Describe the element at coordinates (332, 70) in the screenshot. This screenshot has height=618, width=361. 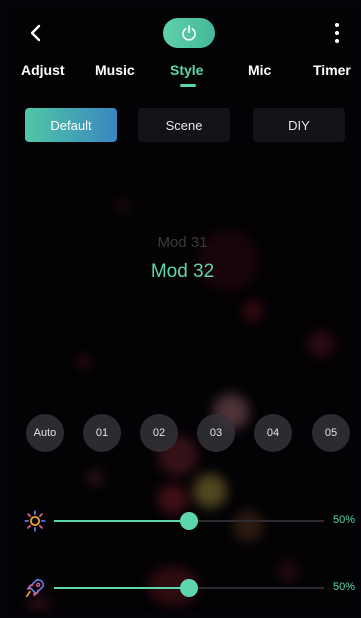
I see `tab-timer: Timer` at that location.